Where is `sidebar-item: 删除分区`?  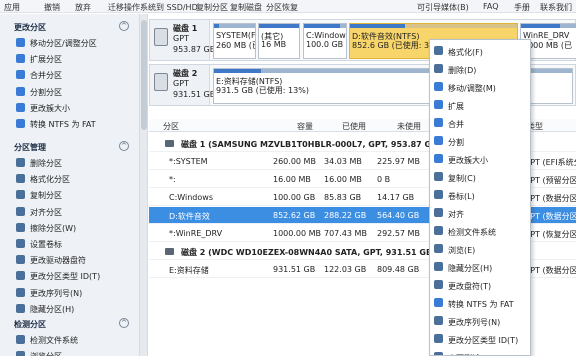 sidebar-item: 删除分区 is located at coordinates (76, 163).